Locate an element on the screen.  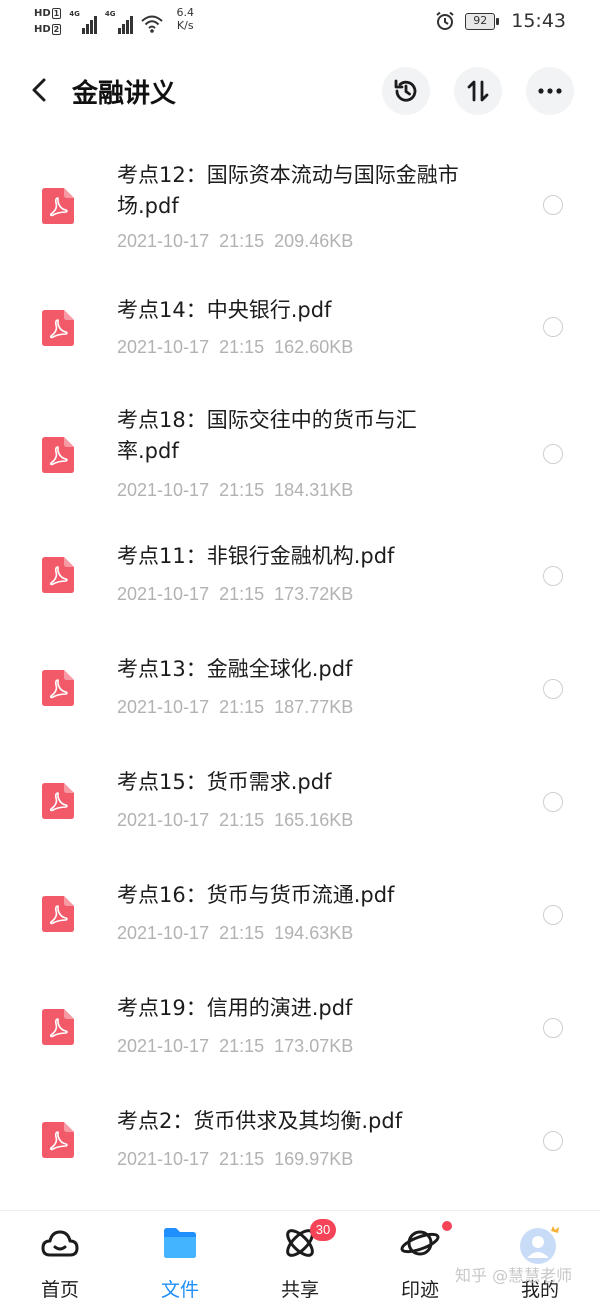
more-icon is located at coordinates (550, 91).